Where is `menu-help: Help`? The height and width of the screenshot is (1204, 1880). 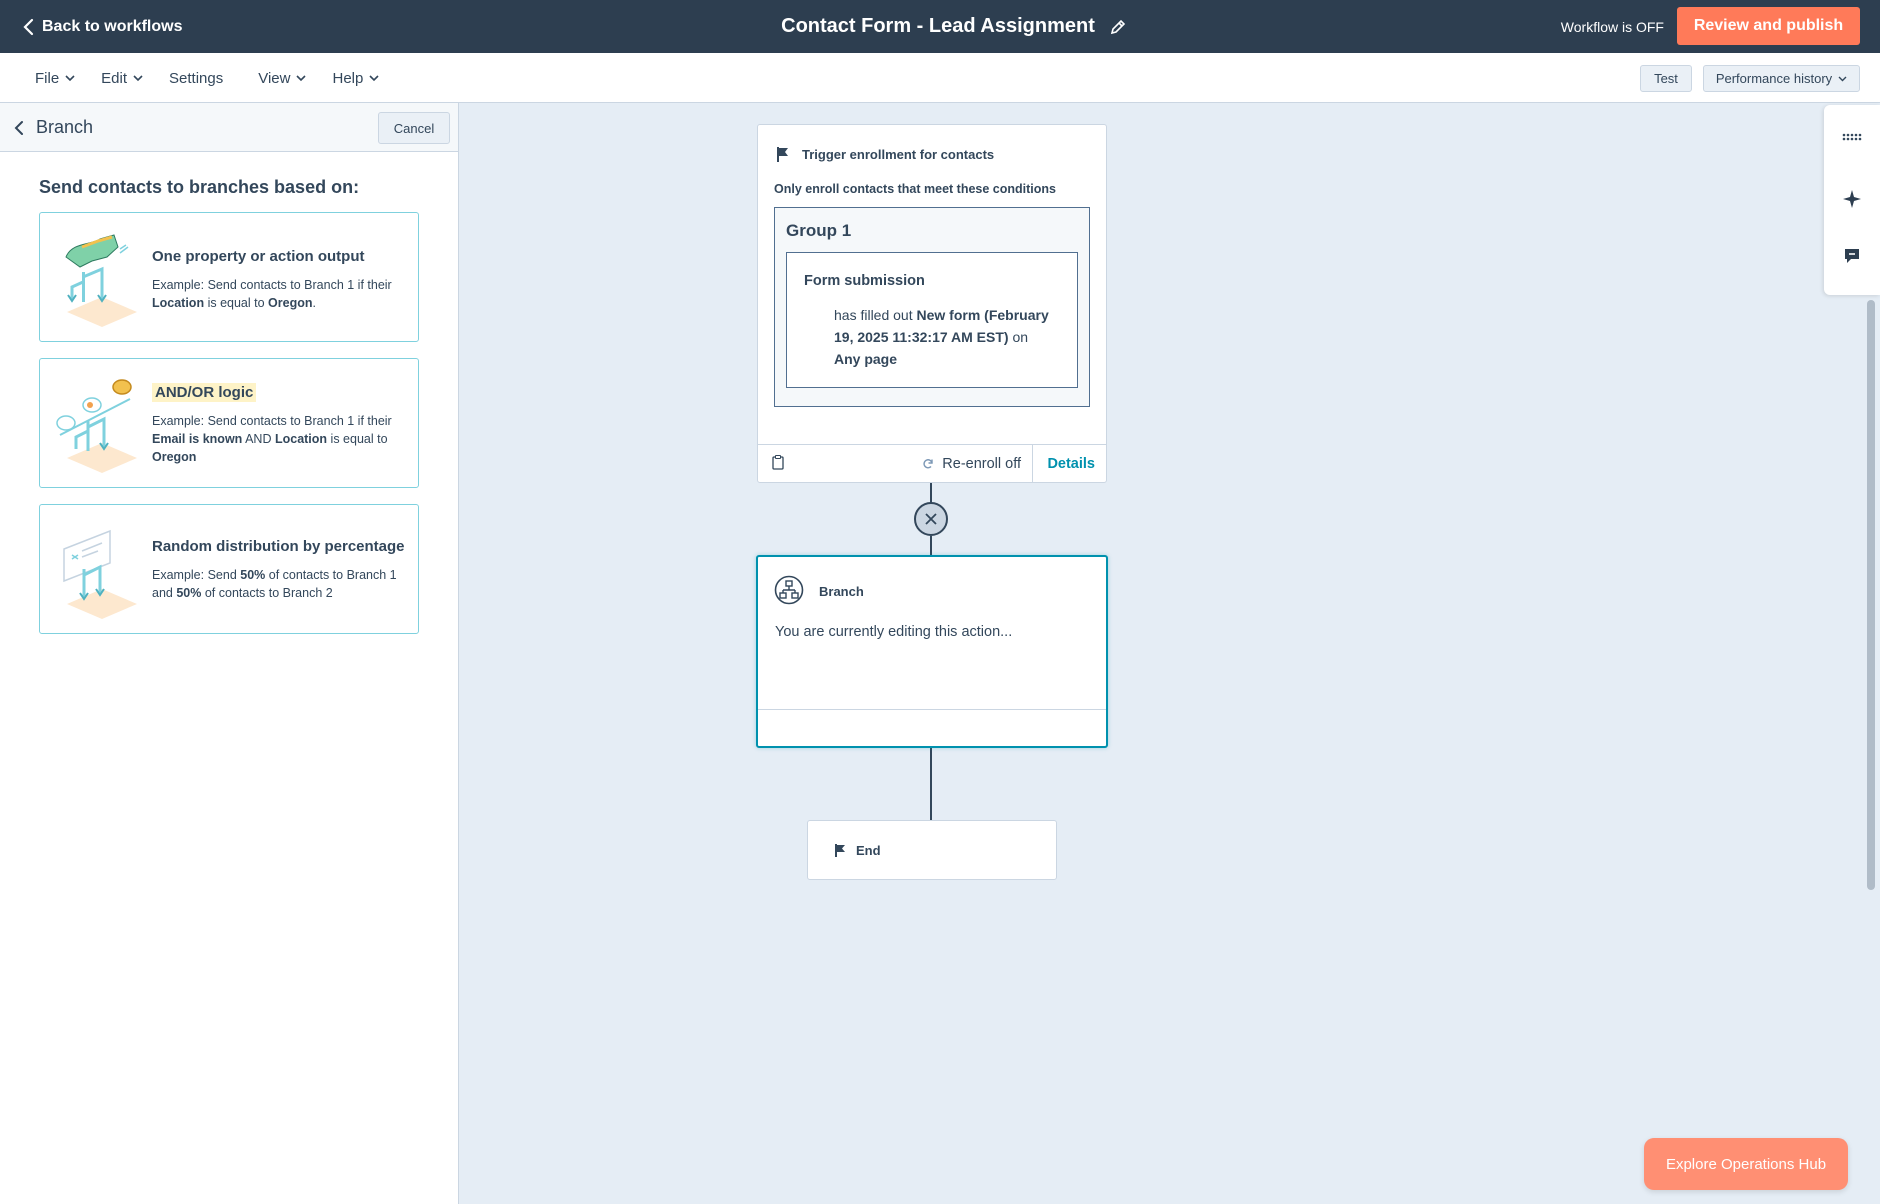 menu-help: Help is located at coordinates (355, 78).